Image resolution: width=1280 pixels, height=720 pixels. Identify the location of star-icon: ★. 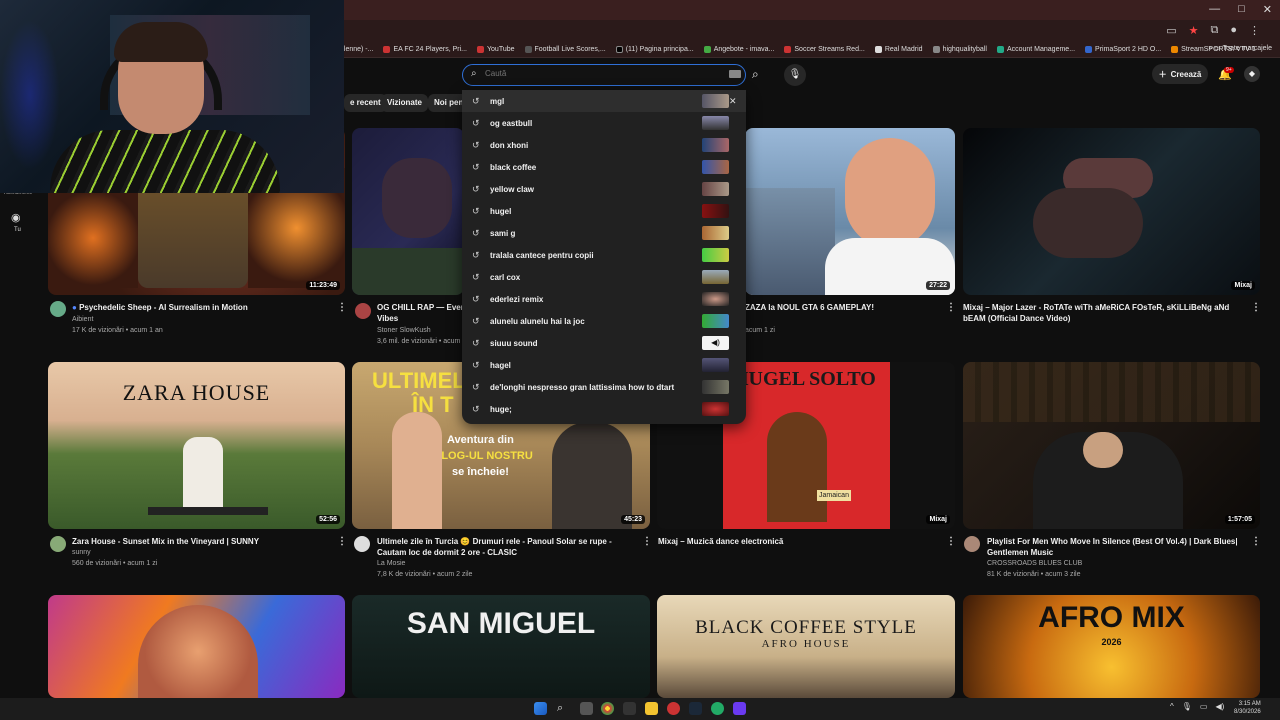
(1194, 30).